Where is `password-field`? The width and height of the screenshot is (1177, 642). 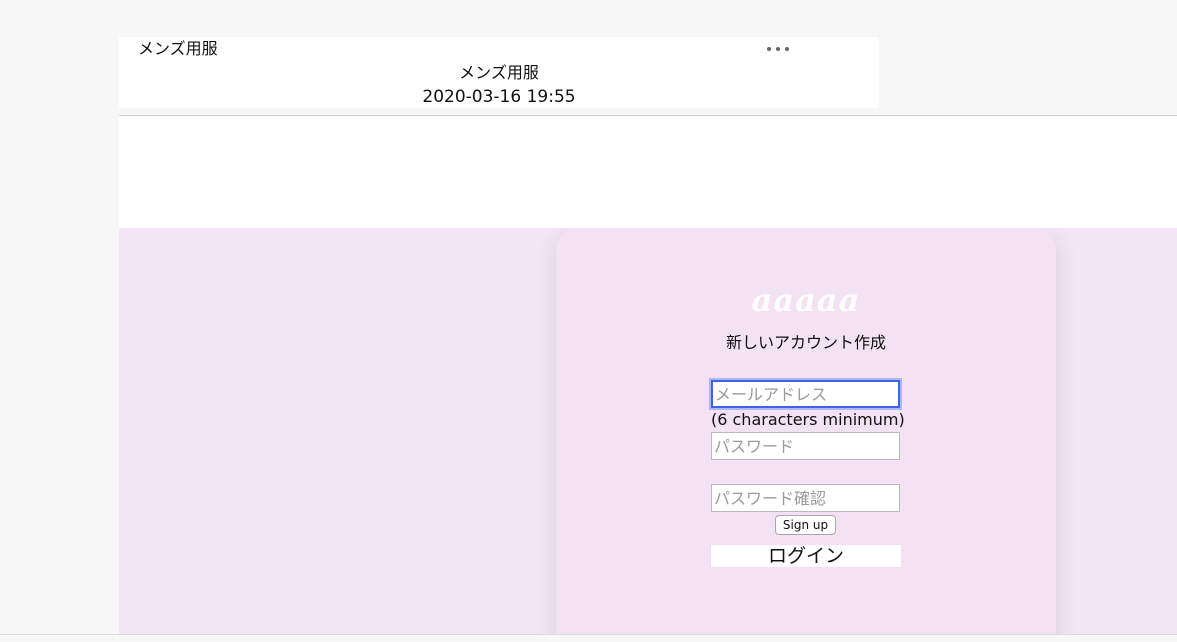
password-field is located at coordinates (805, 446).